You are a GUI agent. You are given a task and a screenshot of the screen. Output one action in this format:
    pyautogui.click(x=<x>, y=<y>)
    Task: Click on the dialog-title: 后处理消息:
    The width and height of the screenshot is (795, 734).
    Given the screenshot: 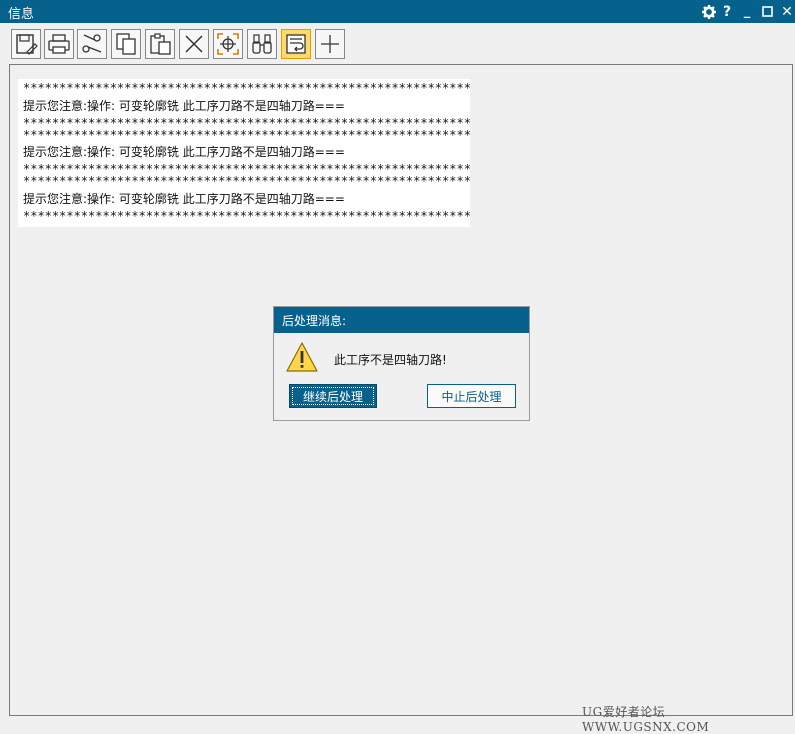 What is the action you would take?
    pyautogui.click(x=401, y=320)
    